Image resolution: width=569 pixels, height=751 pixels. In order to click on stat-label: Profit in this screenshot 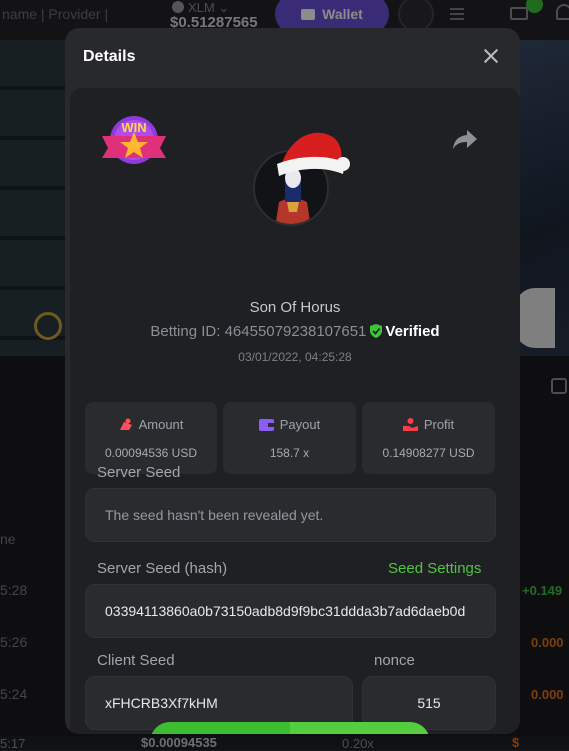, I will do `click(439, 424)`.